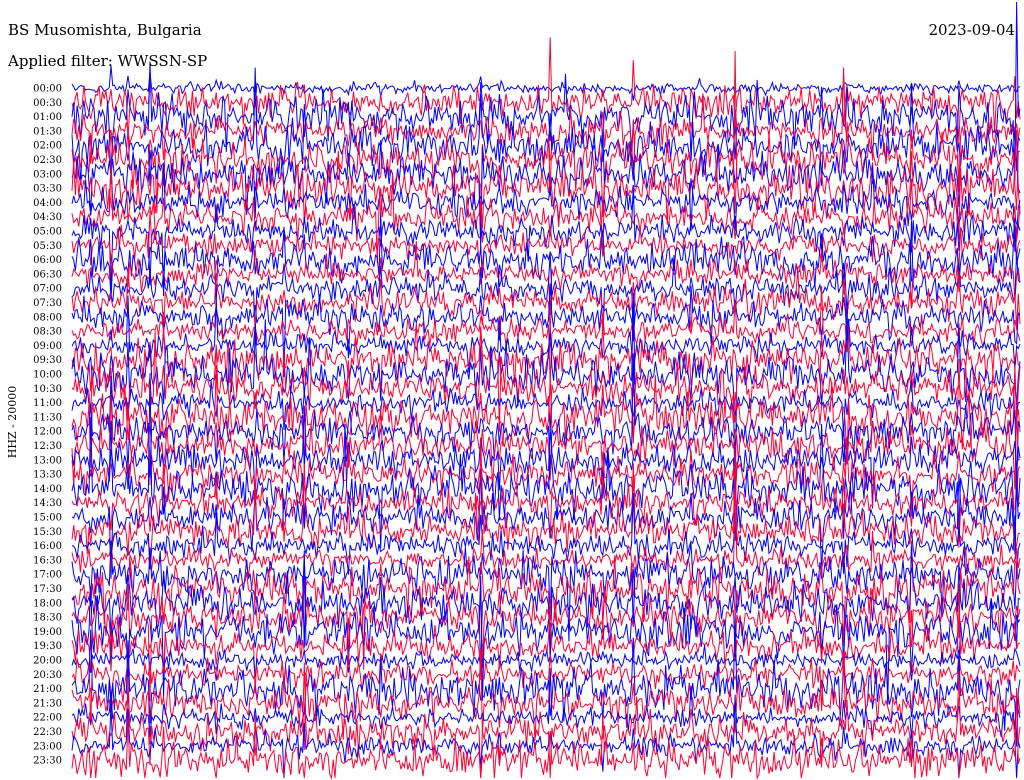  What do you see at coordinates (47, 532) in the screenshot?
I see `tick-label: 15:30` at bounding box center [47, 532].